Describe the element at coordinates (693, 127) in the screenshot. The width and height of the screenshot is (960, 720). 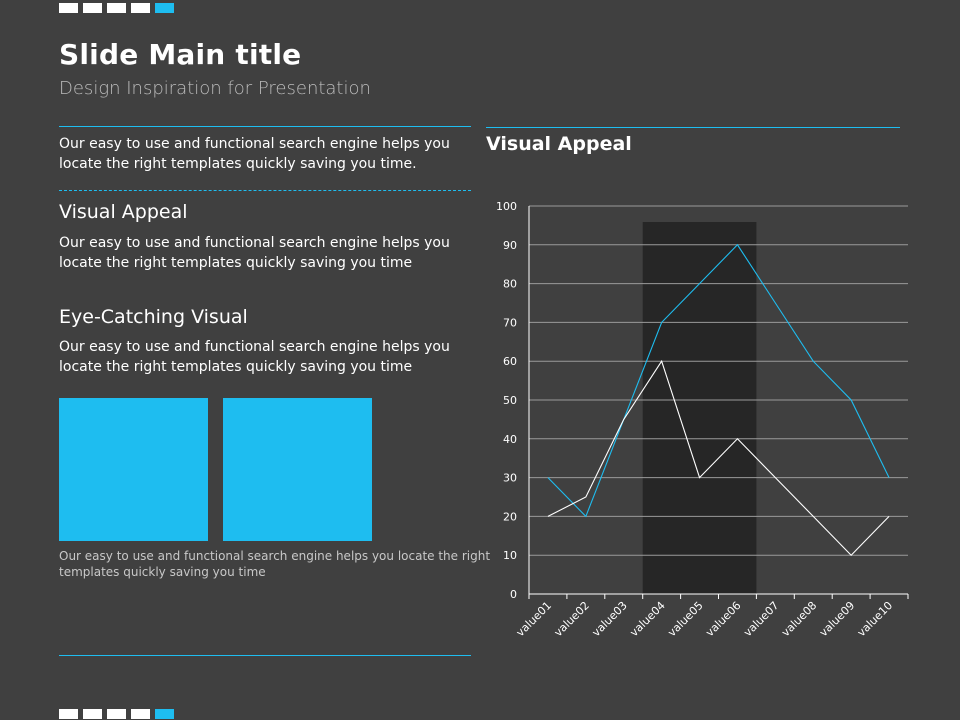
I see `divider-top-right` at that location.